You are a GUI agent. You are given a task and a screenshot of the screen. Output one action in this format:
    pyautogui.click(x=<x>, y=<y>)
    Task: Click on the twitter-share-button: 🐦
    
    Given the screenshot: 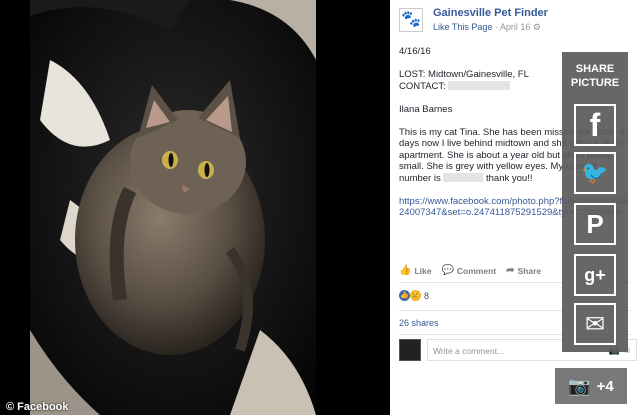 What is the action you would take?
    pyautogui.click(x=595, y=173)
    